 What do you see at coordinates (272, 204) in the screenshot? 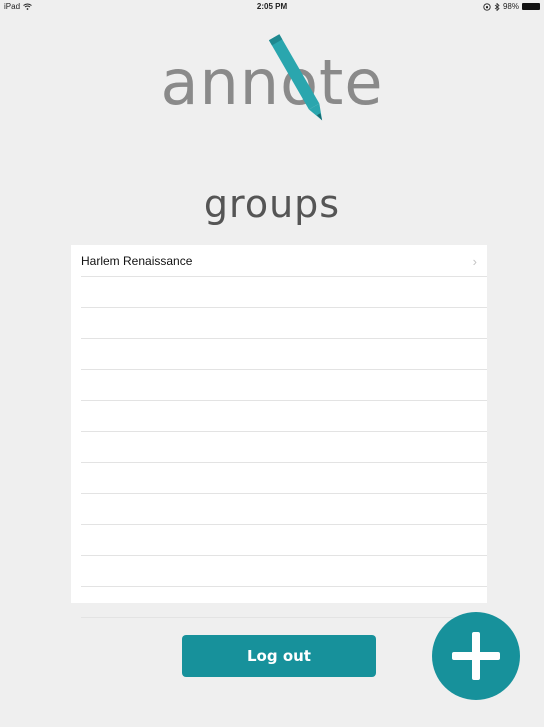
I see `page-title: groups` at bounding box center [272, 204].